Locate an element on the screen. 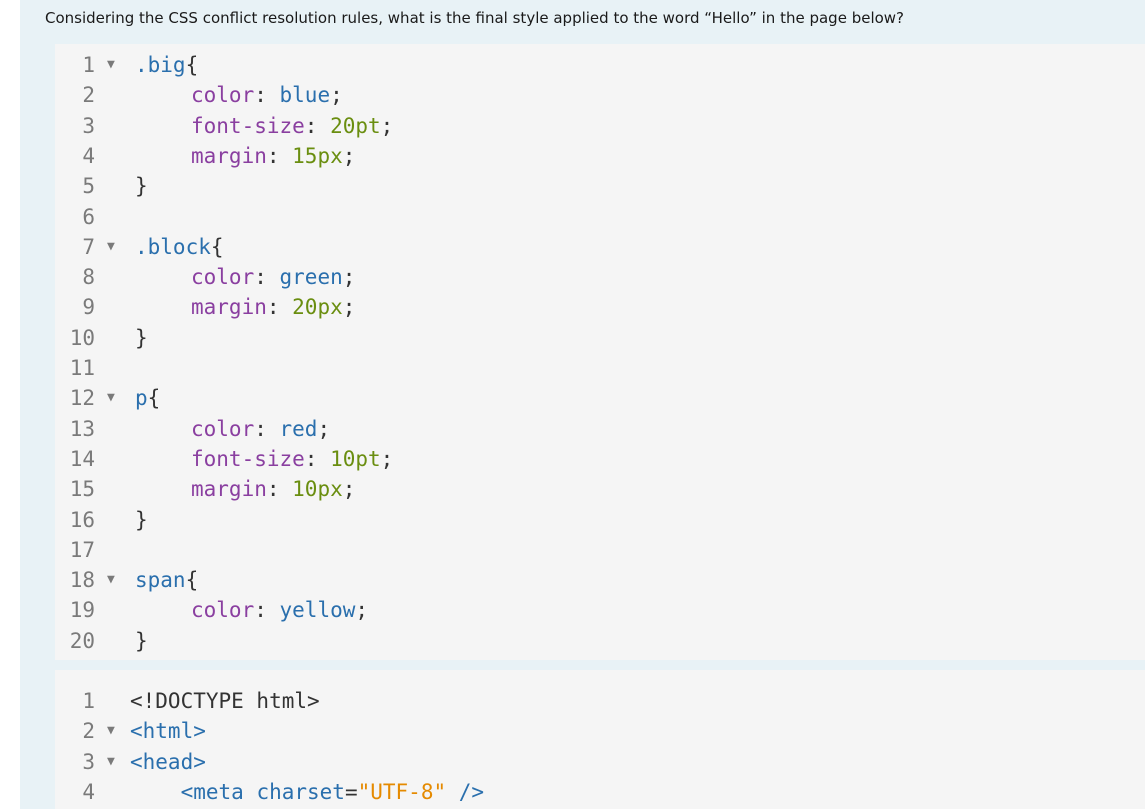 The image size is (1145, 809). line-number: 17 is located at coordinates (82, 549).